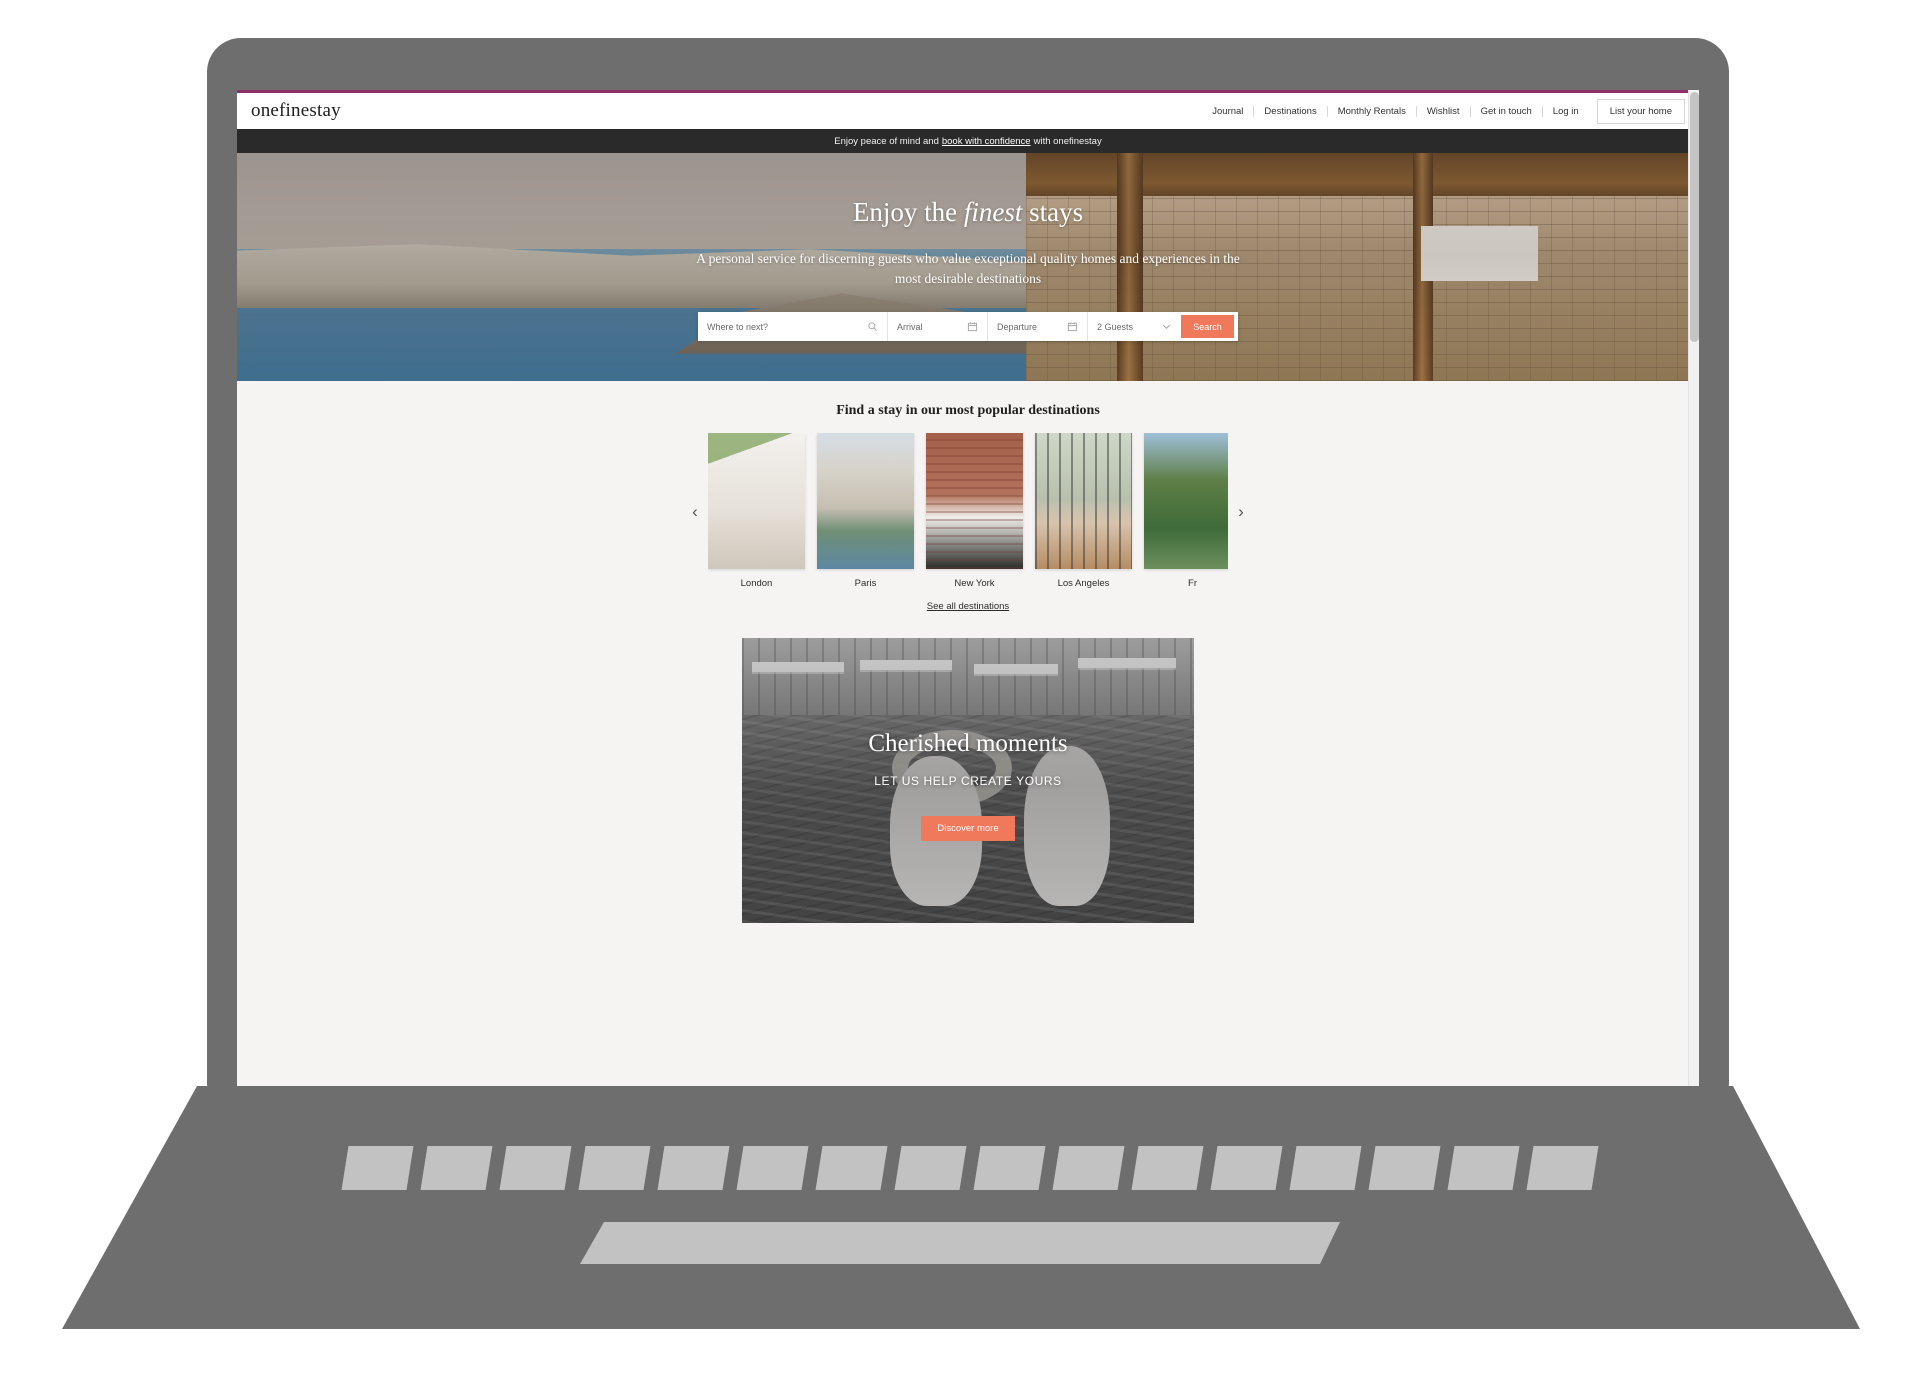  What do you see at coordinates (986, 141) in the screenshot?
I see `book-with-confidence-link: book with confidence` at bounding box center [986, 141].